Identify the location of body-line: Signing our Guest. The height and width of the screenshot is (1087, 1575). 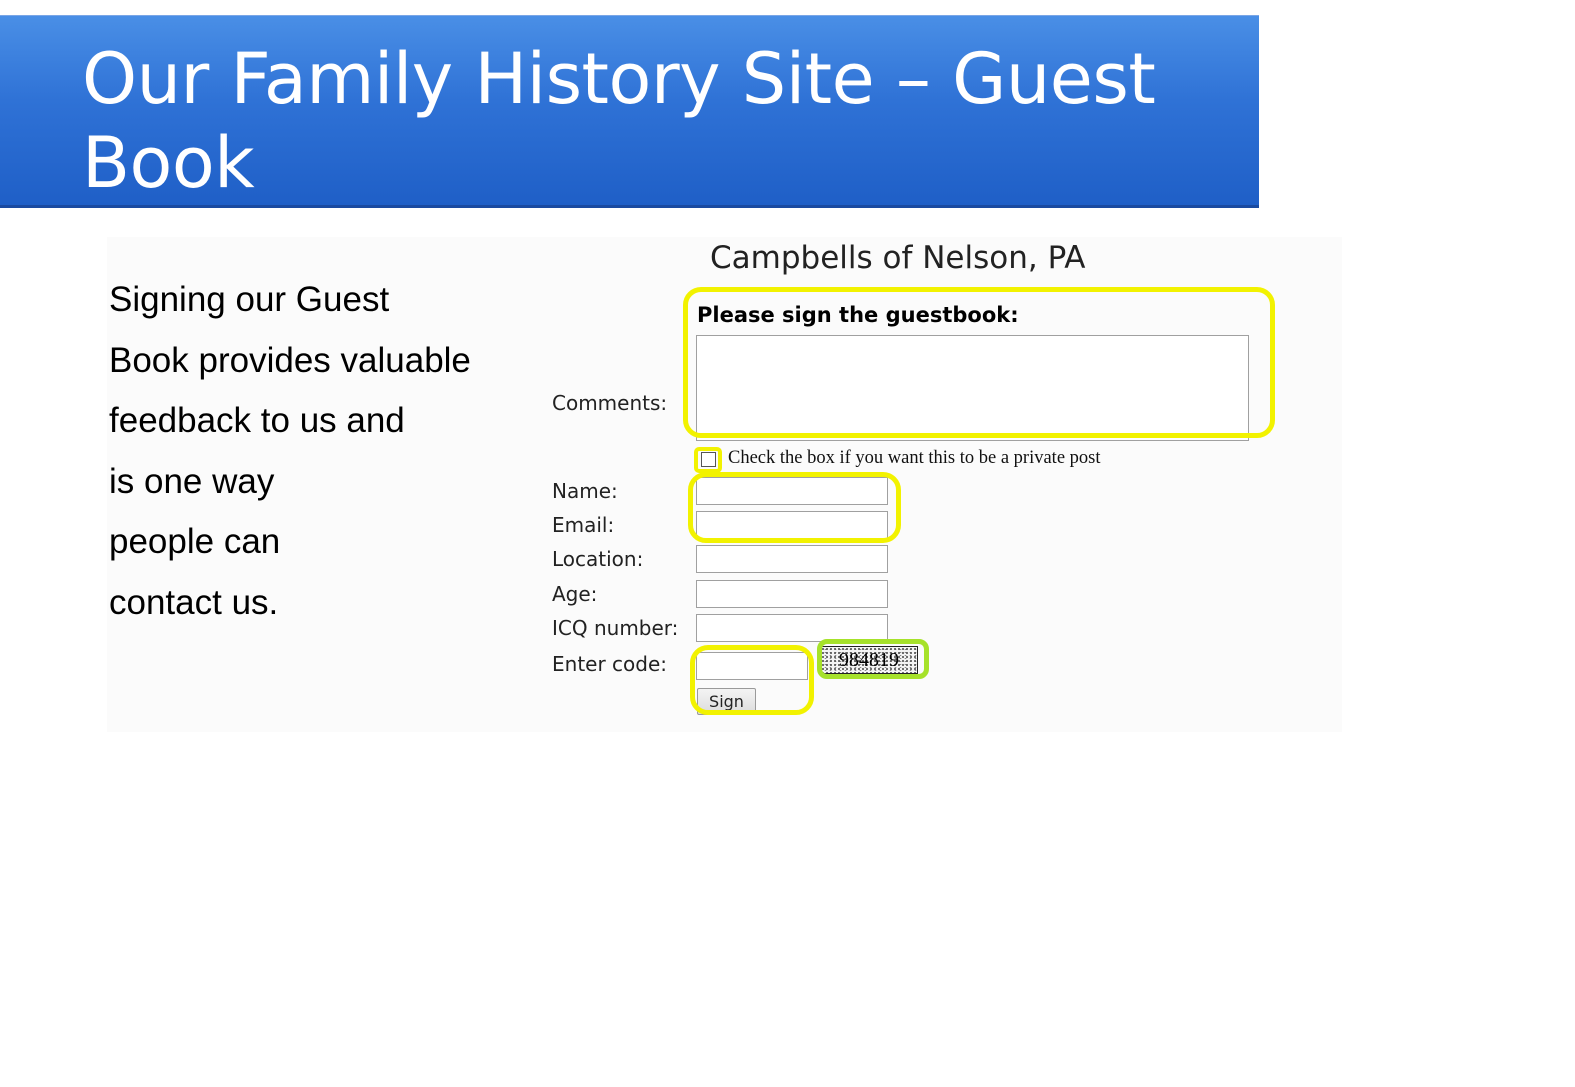
(249, 299).